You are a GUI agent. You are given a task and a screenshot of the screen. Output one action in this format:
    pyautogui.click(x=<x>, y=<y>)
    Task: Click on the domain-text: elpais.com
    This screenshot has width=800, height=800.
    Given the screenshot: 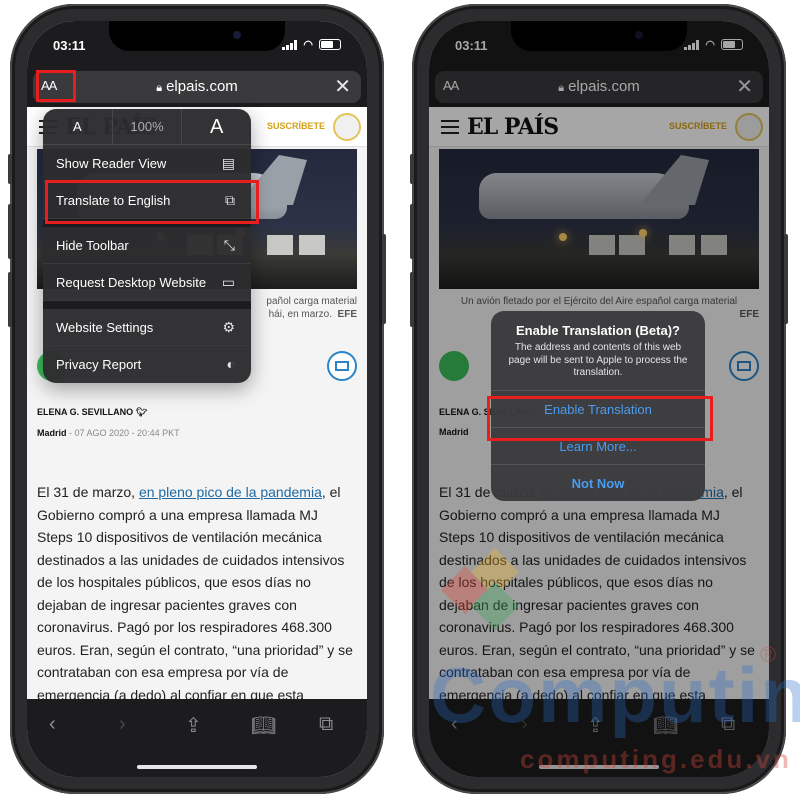 What is the action you would take?
    pyautogui.click(x=202, y=86)
    